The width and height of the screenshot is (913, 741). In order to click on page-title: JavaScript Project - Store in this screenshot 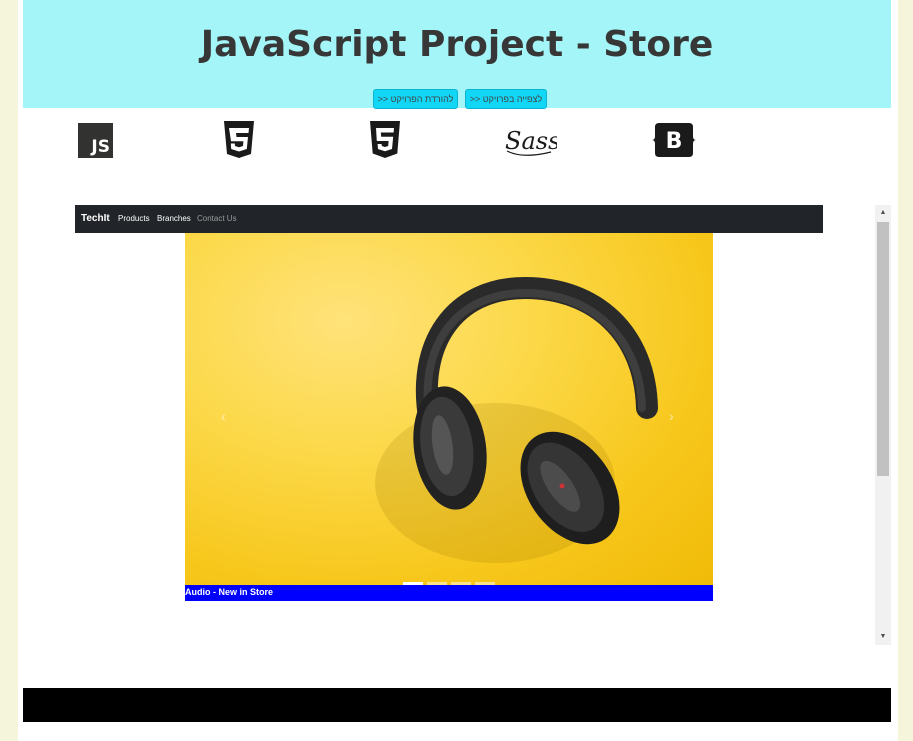, I will do `click(457, 44)`.